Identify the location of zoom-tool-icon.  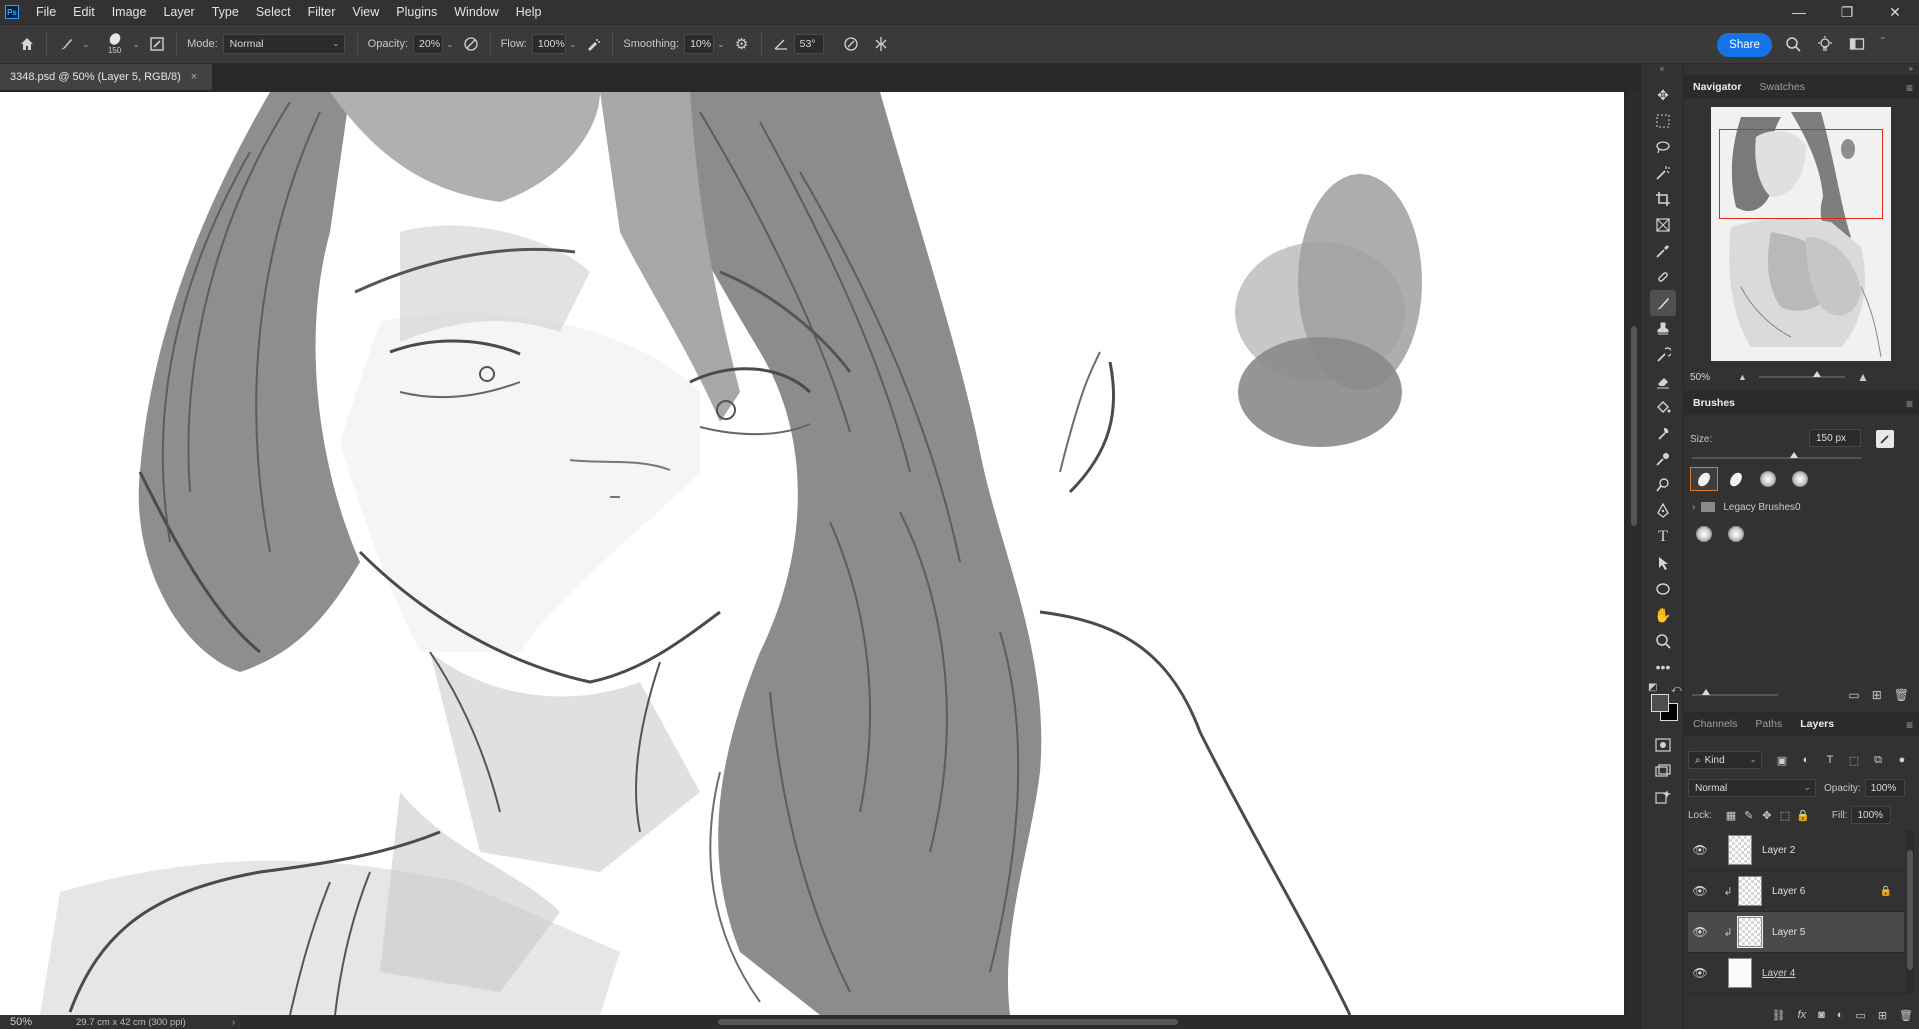
(1663, 641).